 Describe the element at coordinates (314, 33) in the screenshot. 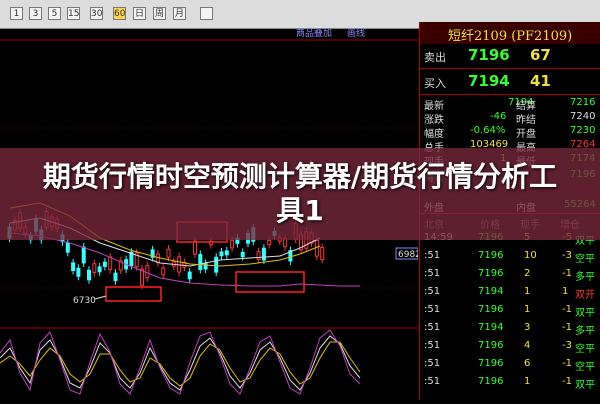

I see `overlay-label: 商品叠加` at that location.